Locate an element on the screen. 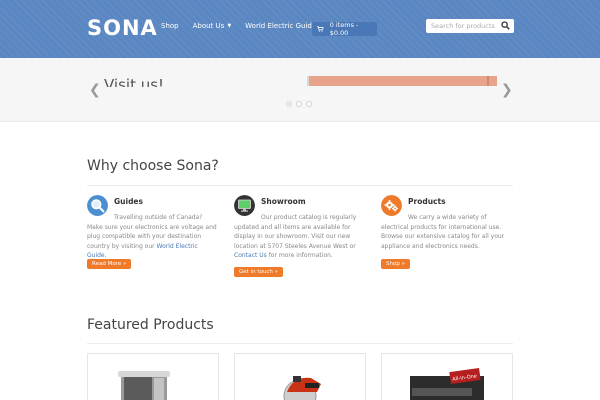 The width and height of the screenshot is (600, 400). all-in-one-box-image: All-In-One is located at coordinates (447, 383).